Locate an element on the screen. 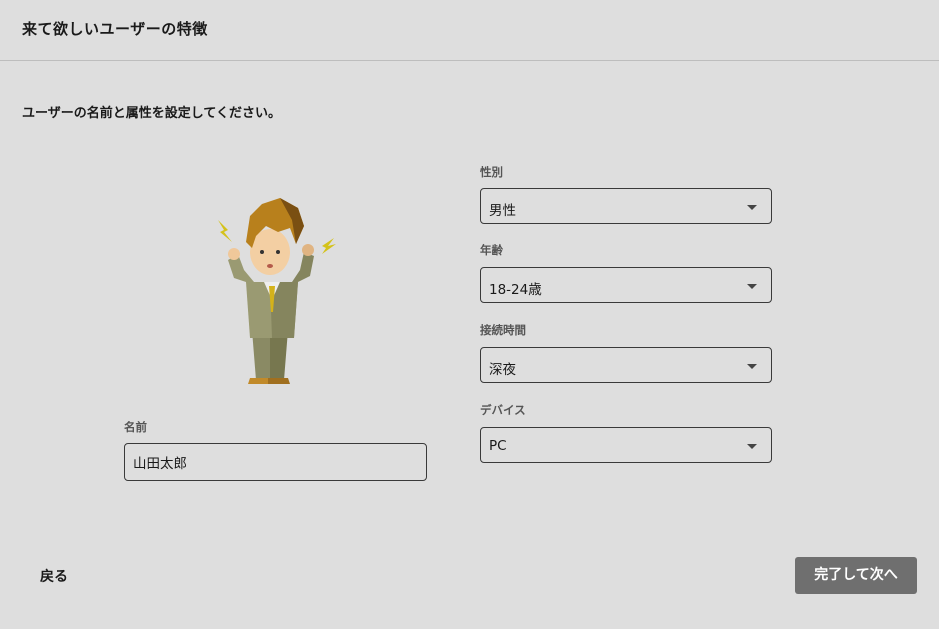 This screenshot has height=629, width=939. name-input is located at coordinates (275, 462).